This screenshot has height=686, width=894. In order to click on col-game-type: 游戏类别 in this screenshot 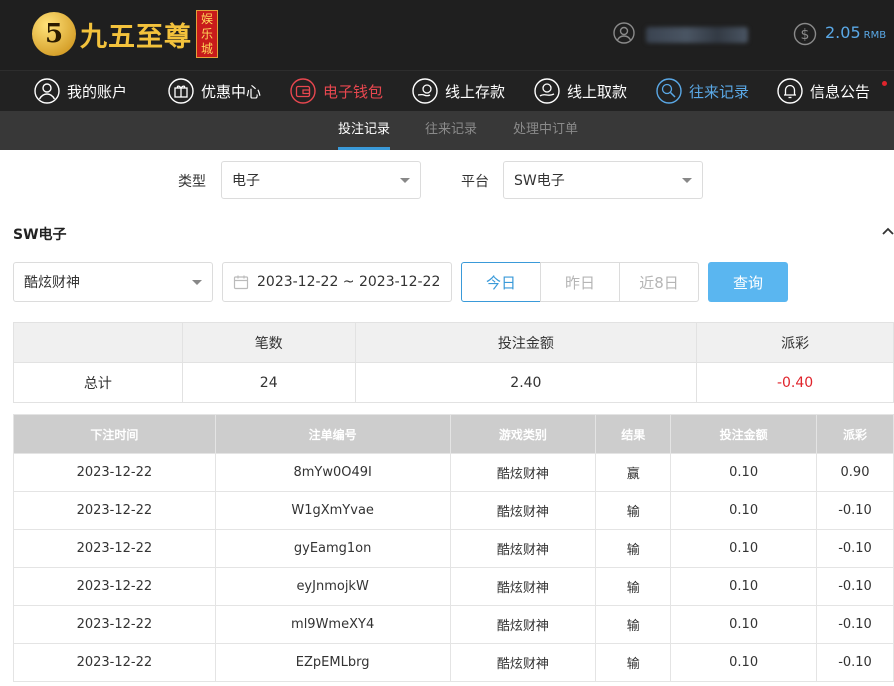, I will do `click(523, 434)`.